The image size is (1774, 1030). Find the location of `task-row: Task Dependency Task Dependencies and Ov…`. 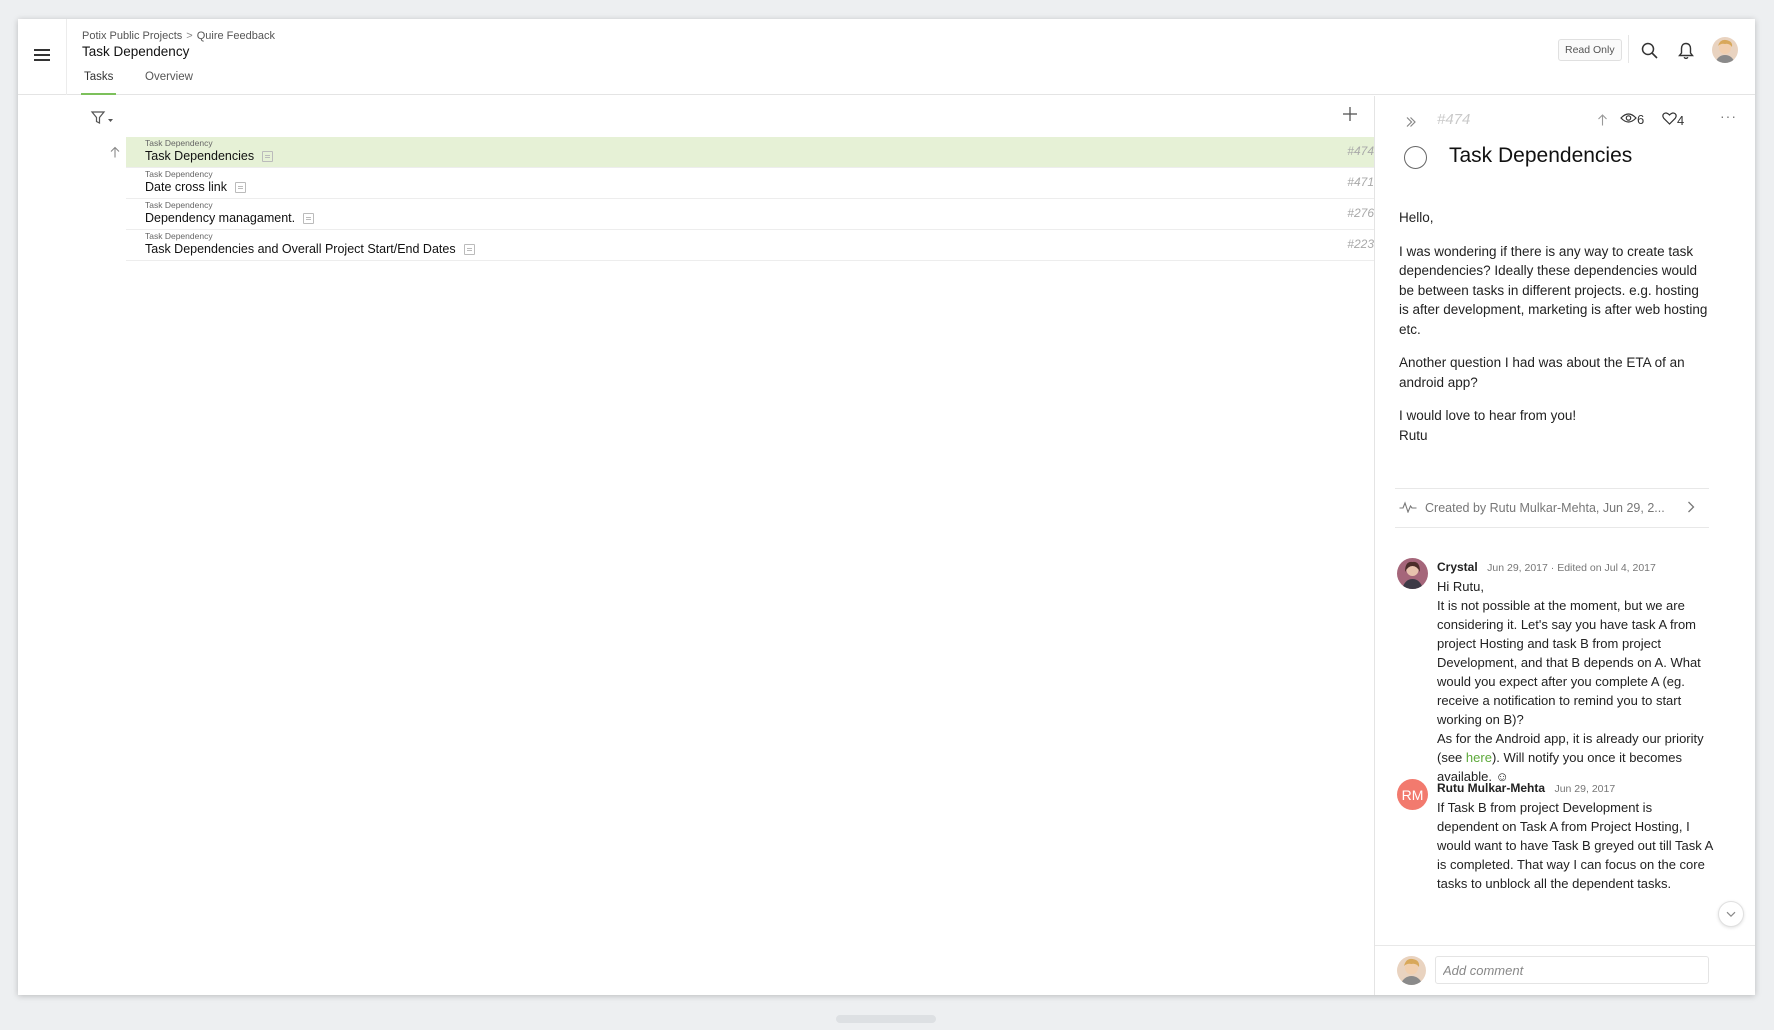

task-row: Task Dependency Task Dependencies and Ov… is located at coordinates (750, 245).